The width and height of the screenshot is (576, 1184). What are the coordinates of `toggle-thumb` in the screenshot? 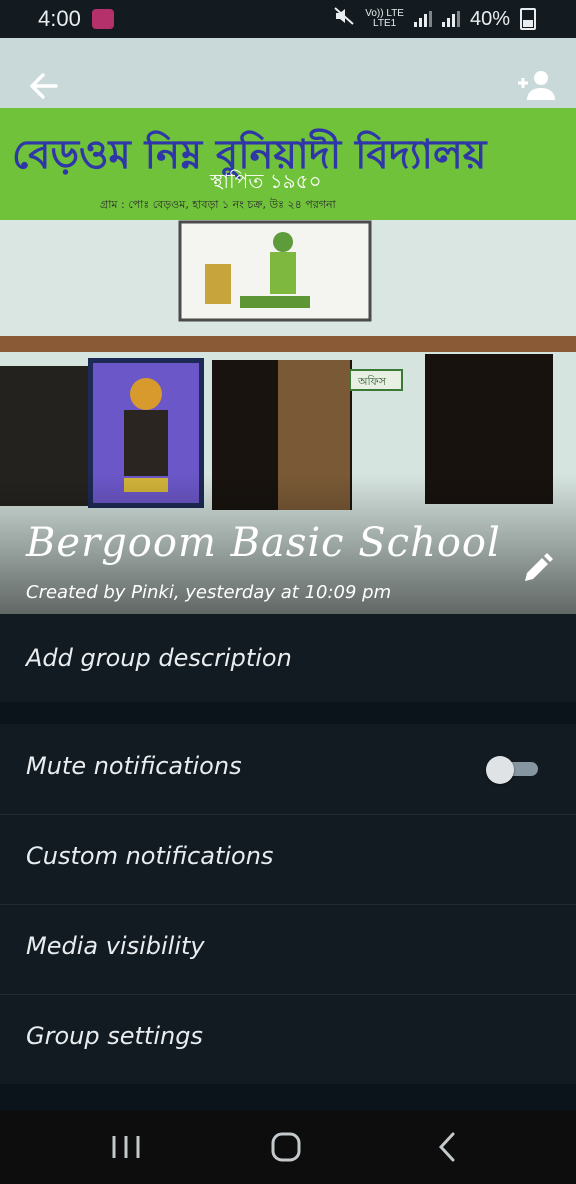 It's located at (500, 770).